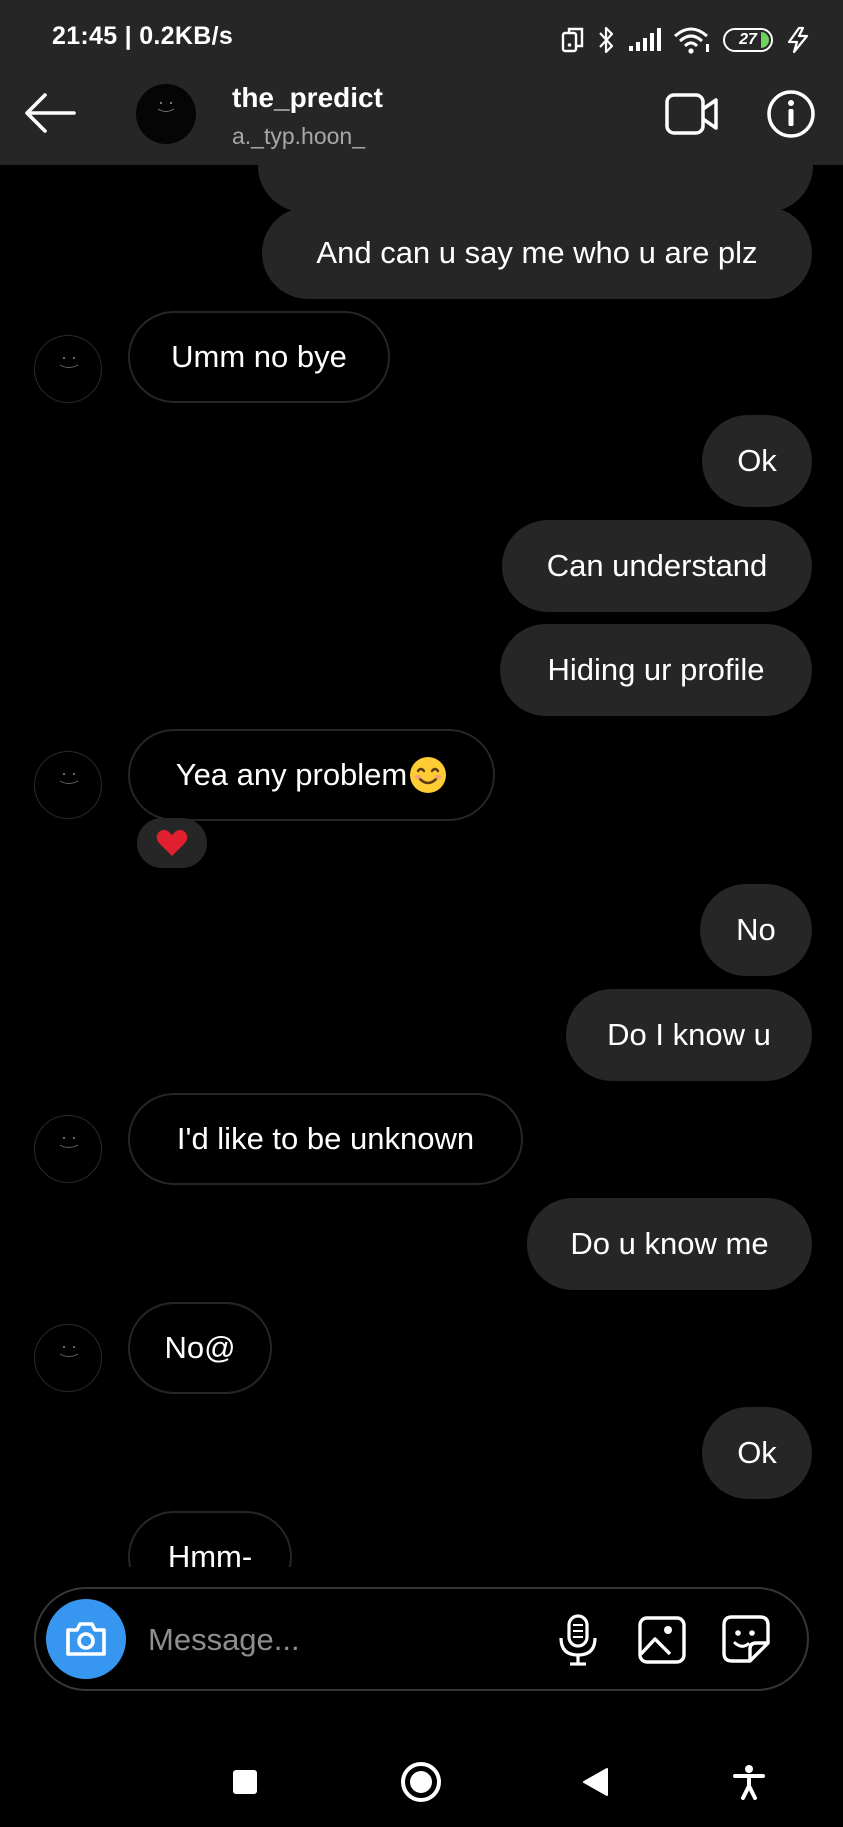  What do you see at coordinates (298, 1640) in the screenshot?
I see `message-input` at bounding box center [298, 1640].